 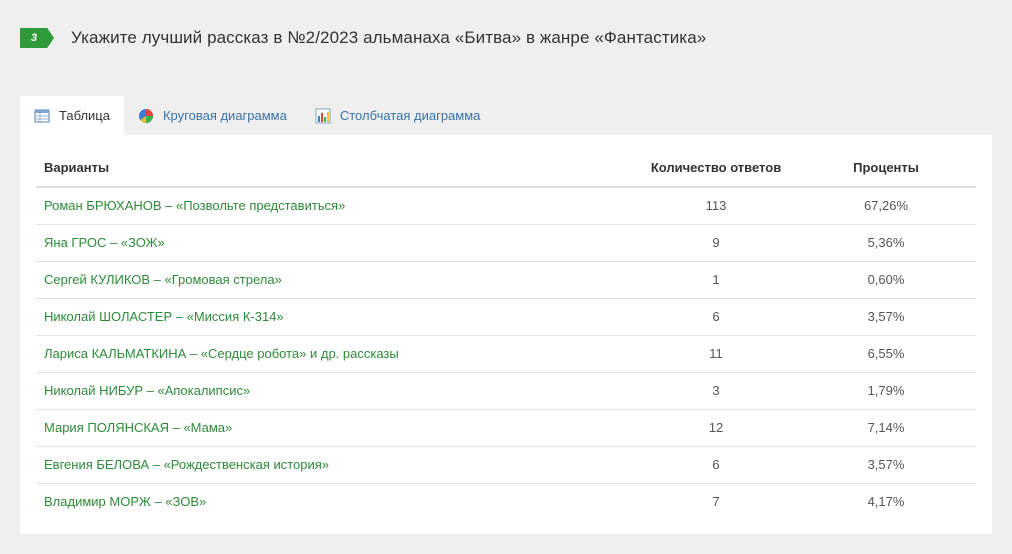 I want to click on question-number-badge: 3, so click(x=37, y=38).